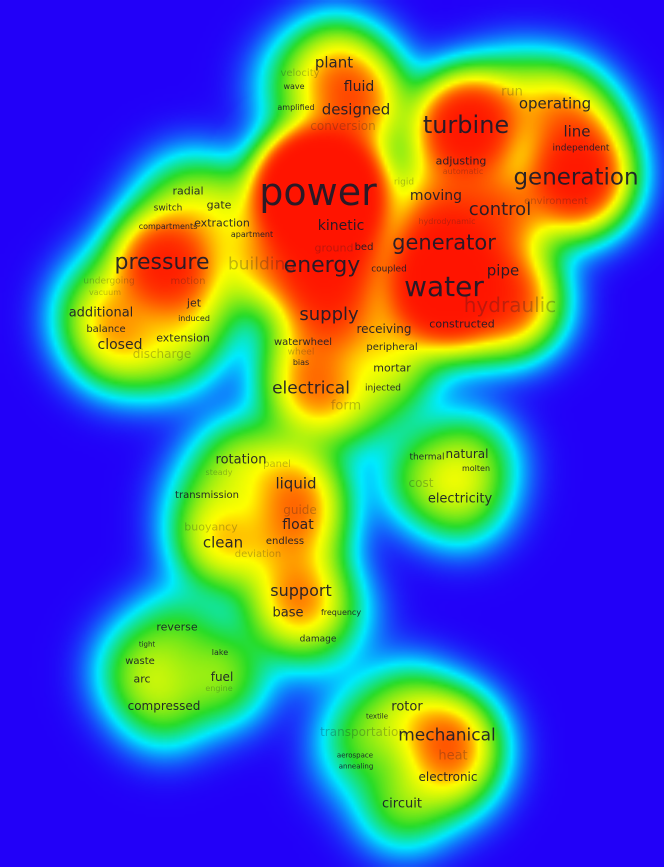 This screenshot has width=664, height=867. Describe the element at coordinates (105, 330) in the screenshot. I see `term-label-balance: balance` at that location.